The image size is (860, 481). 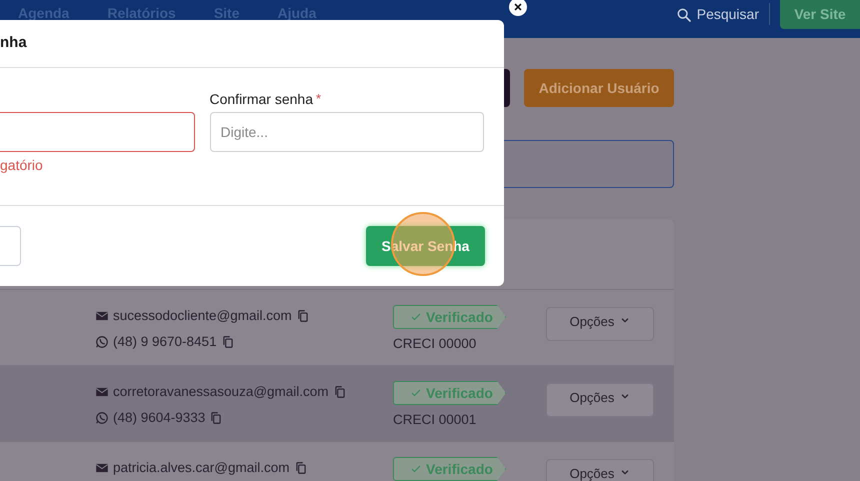 I want to click on email-text: patricia.alves.car@gmail.com, so click(x=201, y=468).